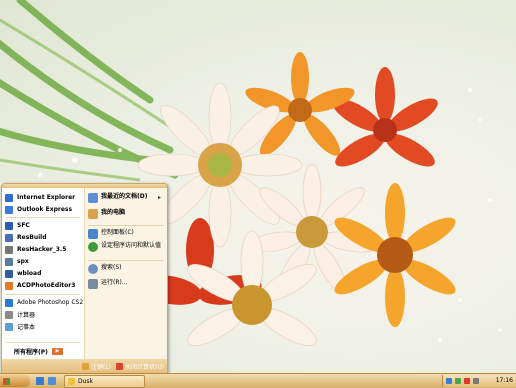 This screenshot has width=516, height=388. I want to click on all-programs-button: 所有程序(P) ▶, so click(38, 351).